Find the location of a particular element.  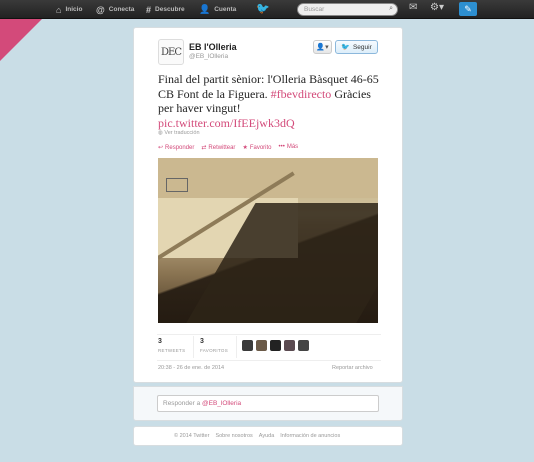

reply-box: Responder a @EB_lOlleria is located at coordinates (268, 403).